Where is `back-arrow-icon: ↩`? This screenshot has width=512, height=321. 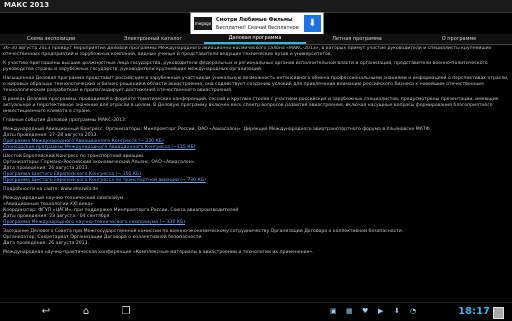
back-arrow-icon: ↩ is located at coordinates (46, 312).